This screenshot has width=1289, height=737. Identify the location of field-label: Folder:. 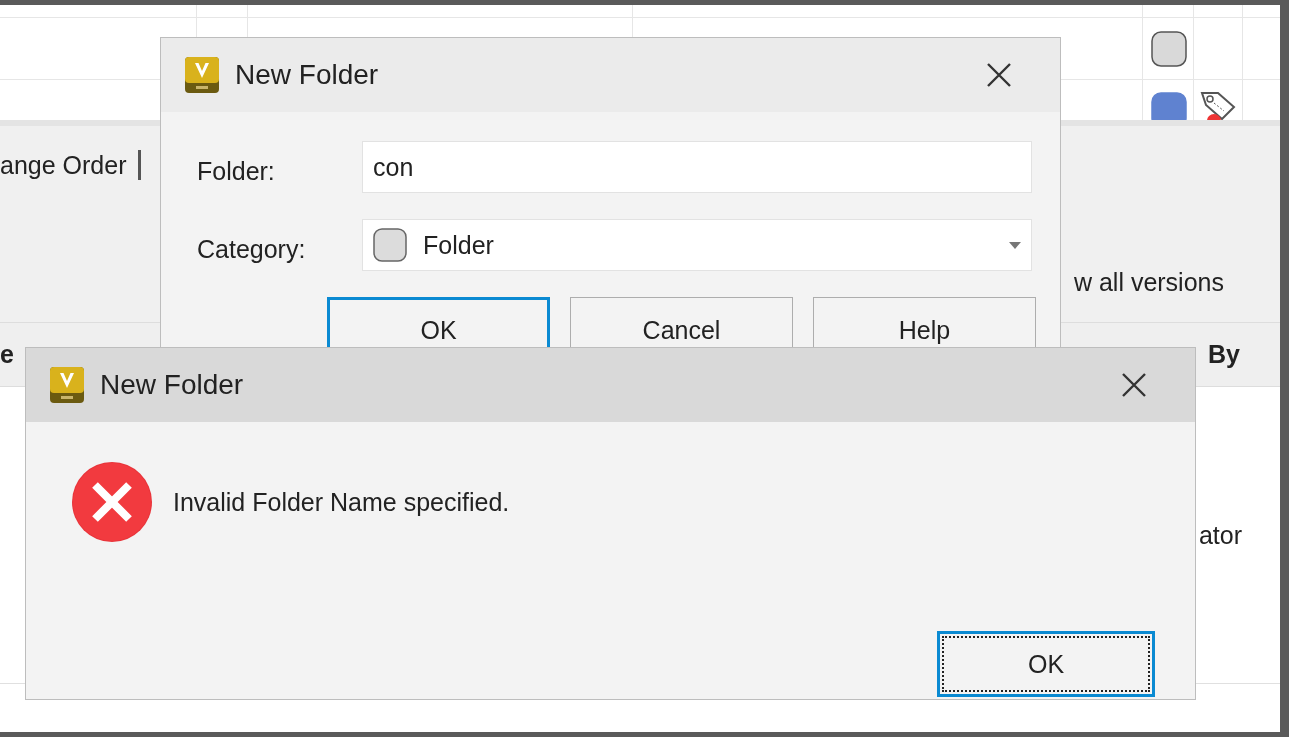
(236, 170).